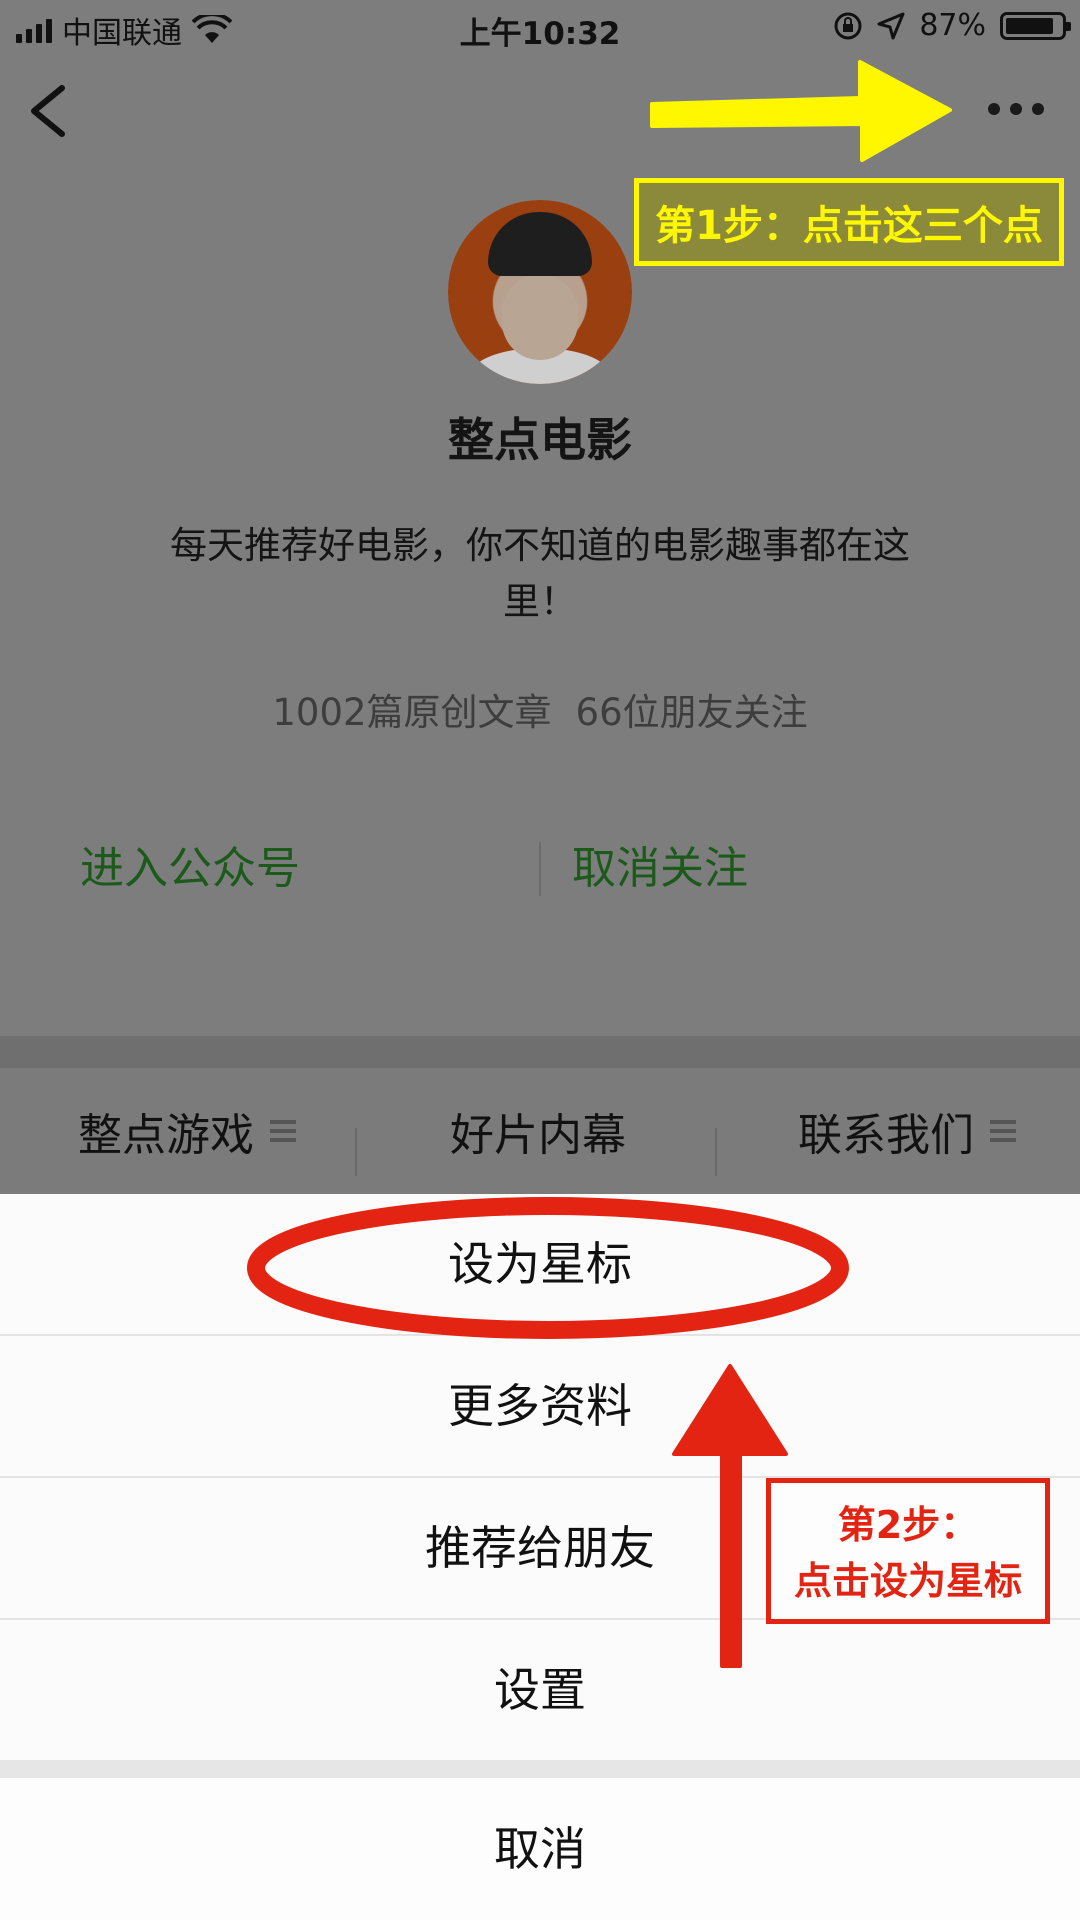  I want to click on step1-arrow-icon, so click(801, 111).